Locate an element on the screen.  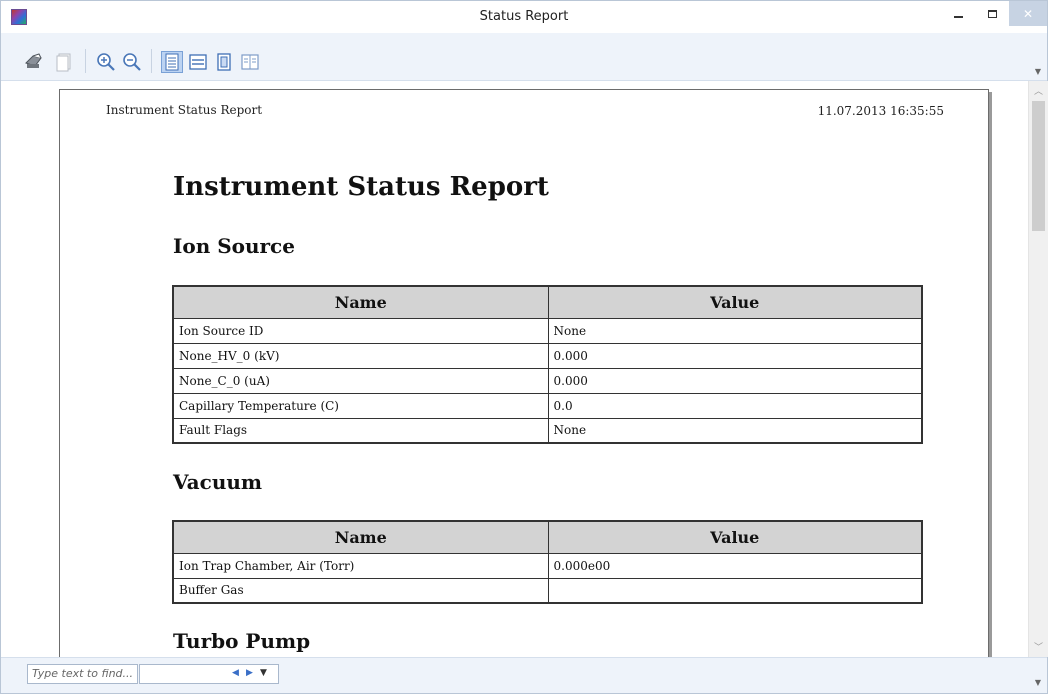
close-icon: ✕ is located at coordinates (1028, 13).